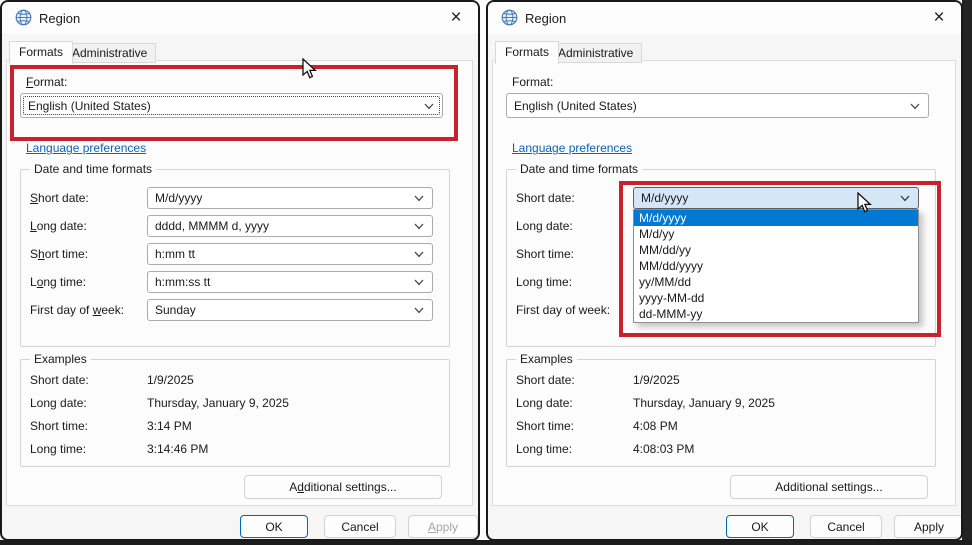 This screenshot has height=545, width=972. What do you see at coordinates (486, 542) in the screenshot?
I see `background-strip-bottom` at bounding box center [486, 542].